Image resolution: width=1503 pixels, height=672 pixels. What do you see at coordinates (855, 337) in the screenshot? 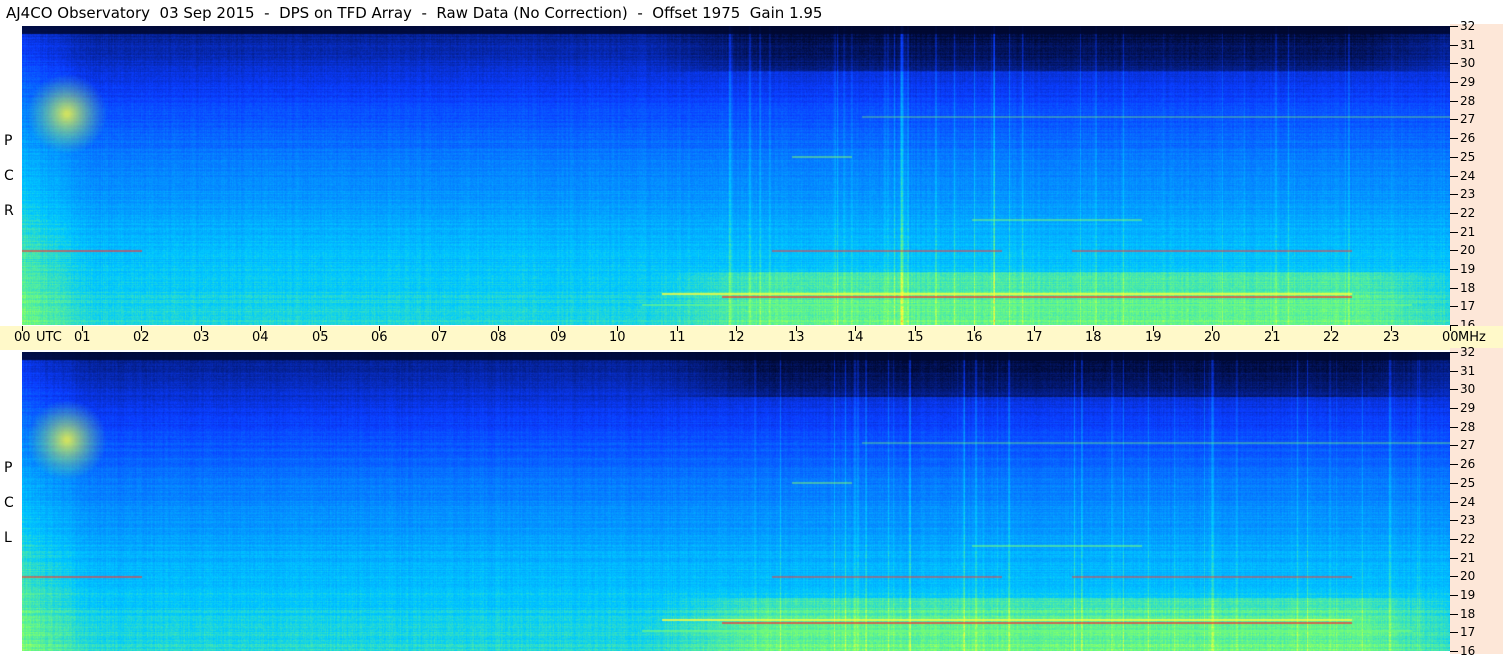
I see `time-label: 14` at bounding box center [855, 337].